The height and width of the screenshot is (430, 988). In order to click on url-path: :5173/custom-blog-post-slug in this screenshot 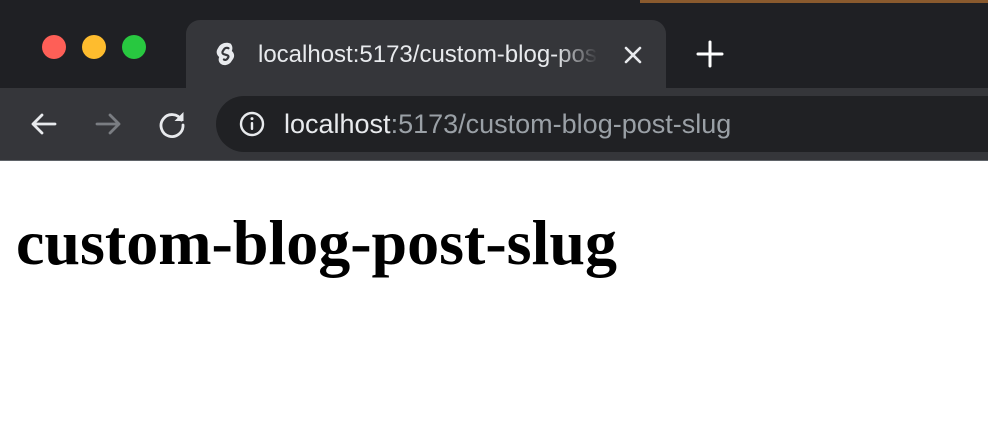, I will do `click(561, 124)`.